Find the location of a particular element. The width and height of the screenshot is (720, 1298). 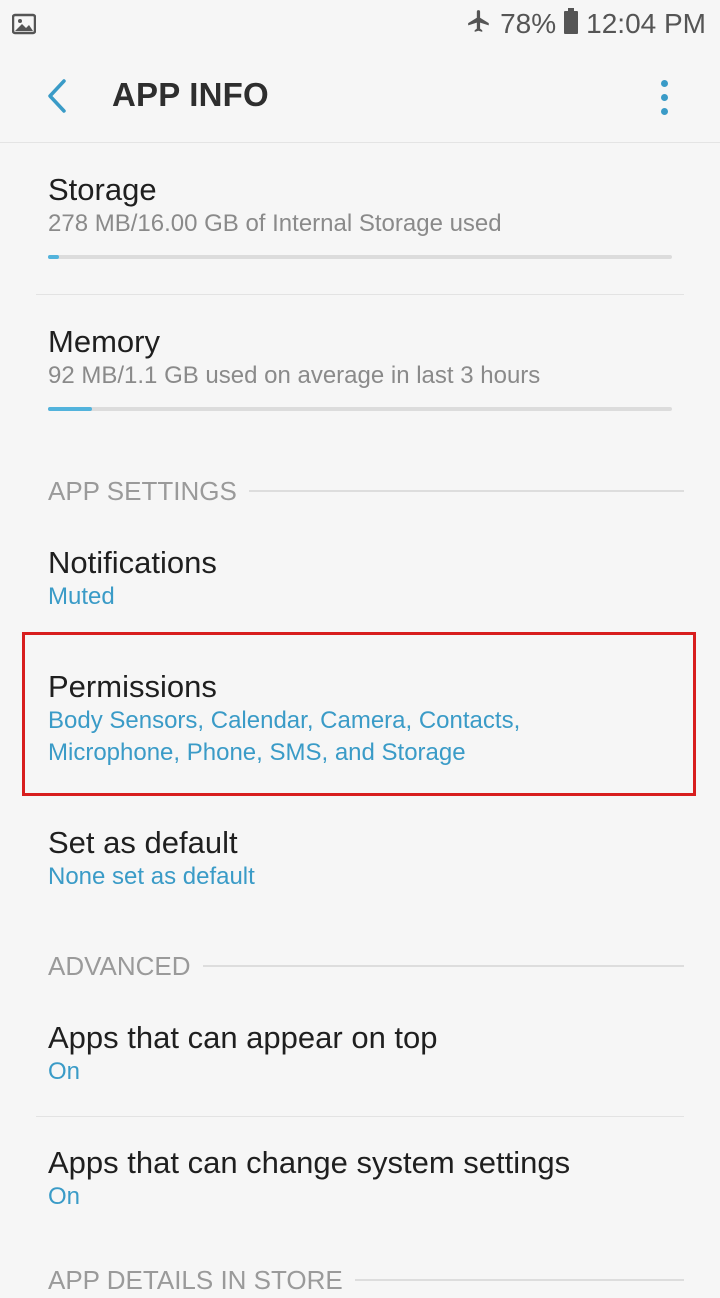

change-system-settings-title: Apps that can change system settings is located at coordinates (309, 1162).